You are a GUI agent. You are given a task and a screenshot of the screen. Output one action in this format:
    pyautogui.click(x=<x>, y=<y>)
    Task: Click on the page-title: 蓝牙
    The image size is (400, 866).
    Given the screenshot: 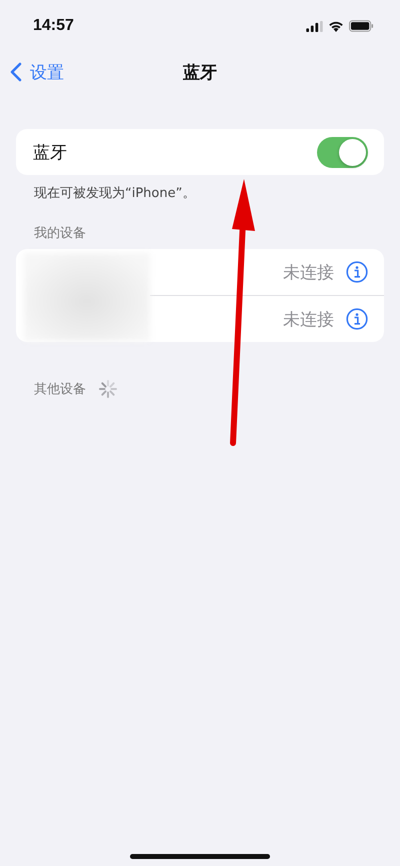 What is the action you would take?
    pyautogui.click(x=200, y=73)
    